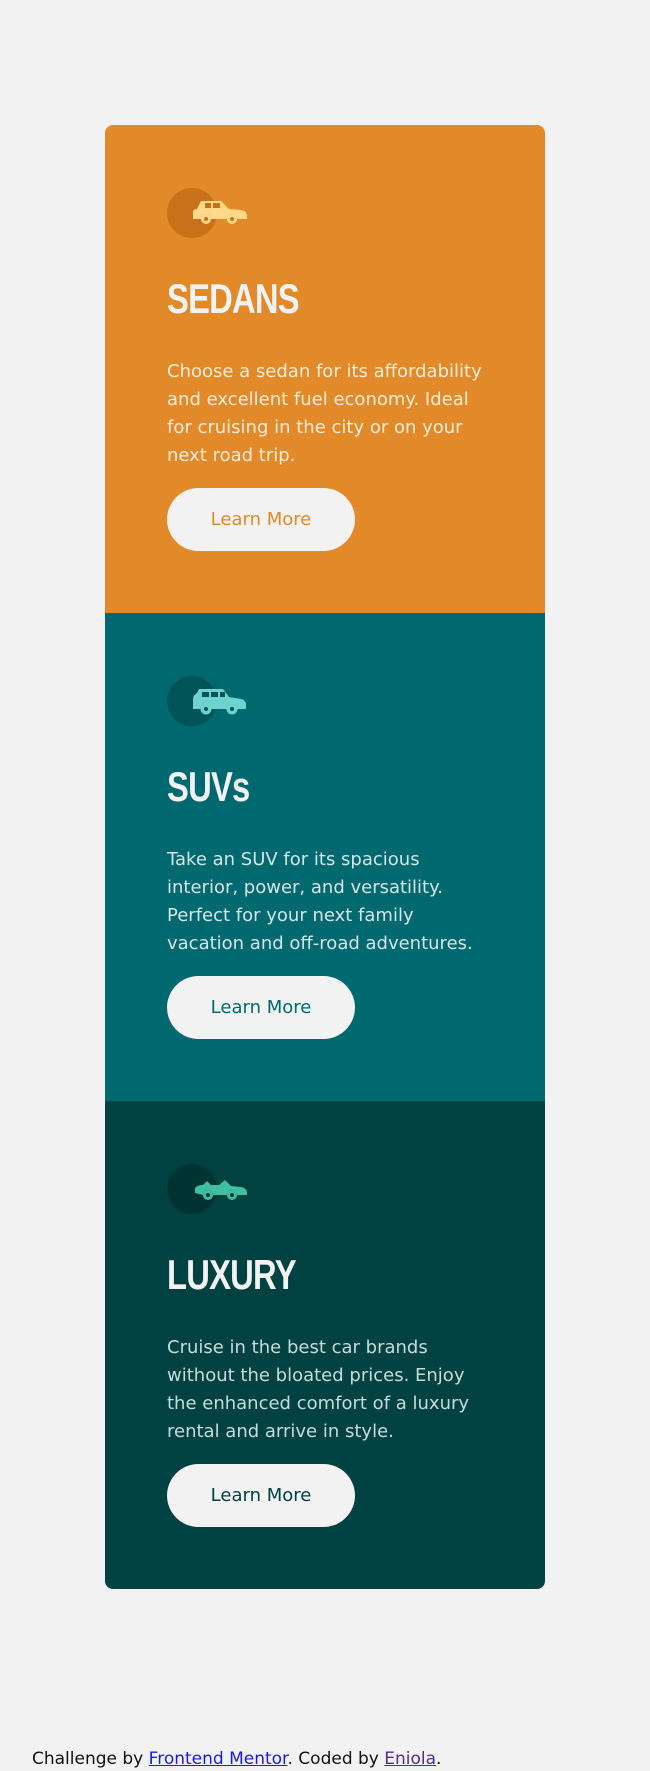 This screenshot has width=650, height=1771. Describe the element at coordinates (209, 1189) in the screenshot. I see `luxury-car-icon` at that location.